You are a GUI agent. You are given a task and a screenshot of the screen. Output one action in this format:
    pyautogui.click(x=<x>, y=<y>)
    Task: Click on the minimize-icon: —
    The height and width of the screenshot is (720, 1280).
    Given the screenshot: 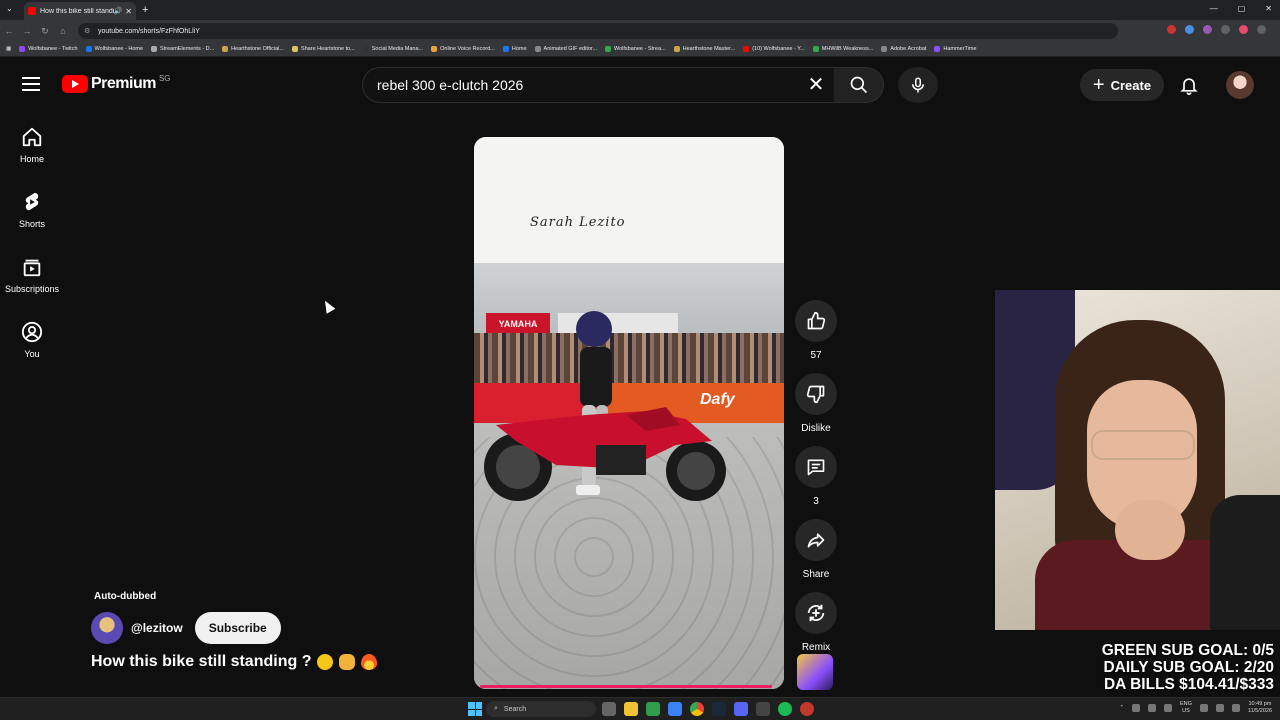 What is the action you would take?
    pyautogui.click(x=1214, y=8)
    